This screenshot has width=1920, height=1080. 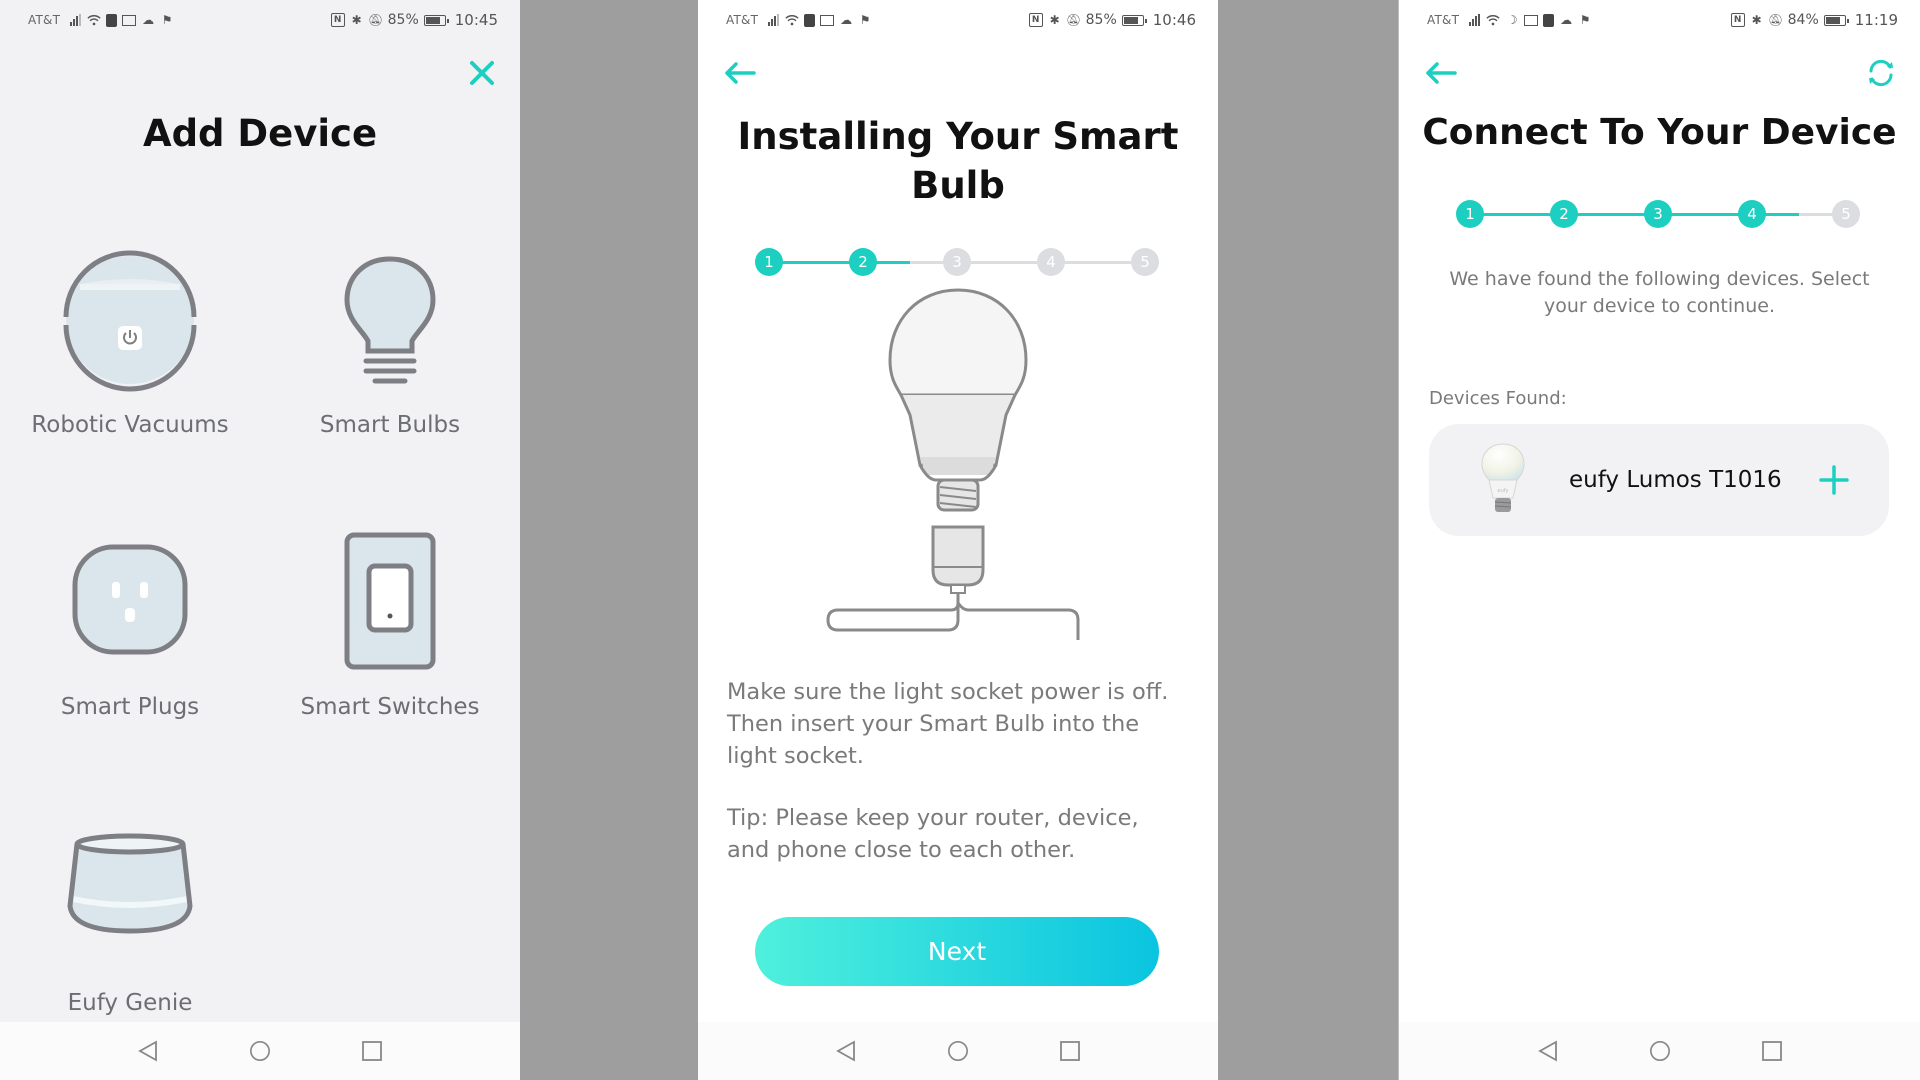 What do you see at coordinates (901, 850) in the screenshot?
I see `tip-line: and phone close to each other.` at bounding box center [901, 850].